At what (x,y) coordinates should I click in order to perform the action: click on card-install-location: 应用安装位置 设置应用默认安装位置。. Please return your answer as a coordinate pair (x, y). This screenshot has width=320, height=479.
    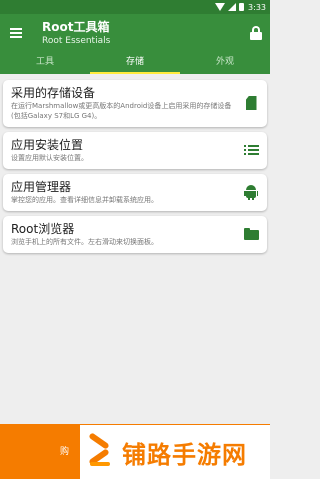
    Looking at the image, I should click on (135, 150).